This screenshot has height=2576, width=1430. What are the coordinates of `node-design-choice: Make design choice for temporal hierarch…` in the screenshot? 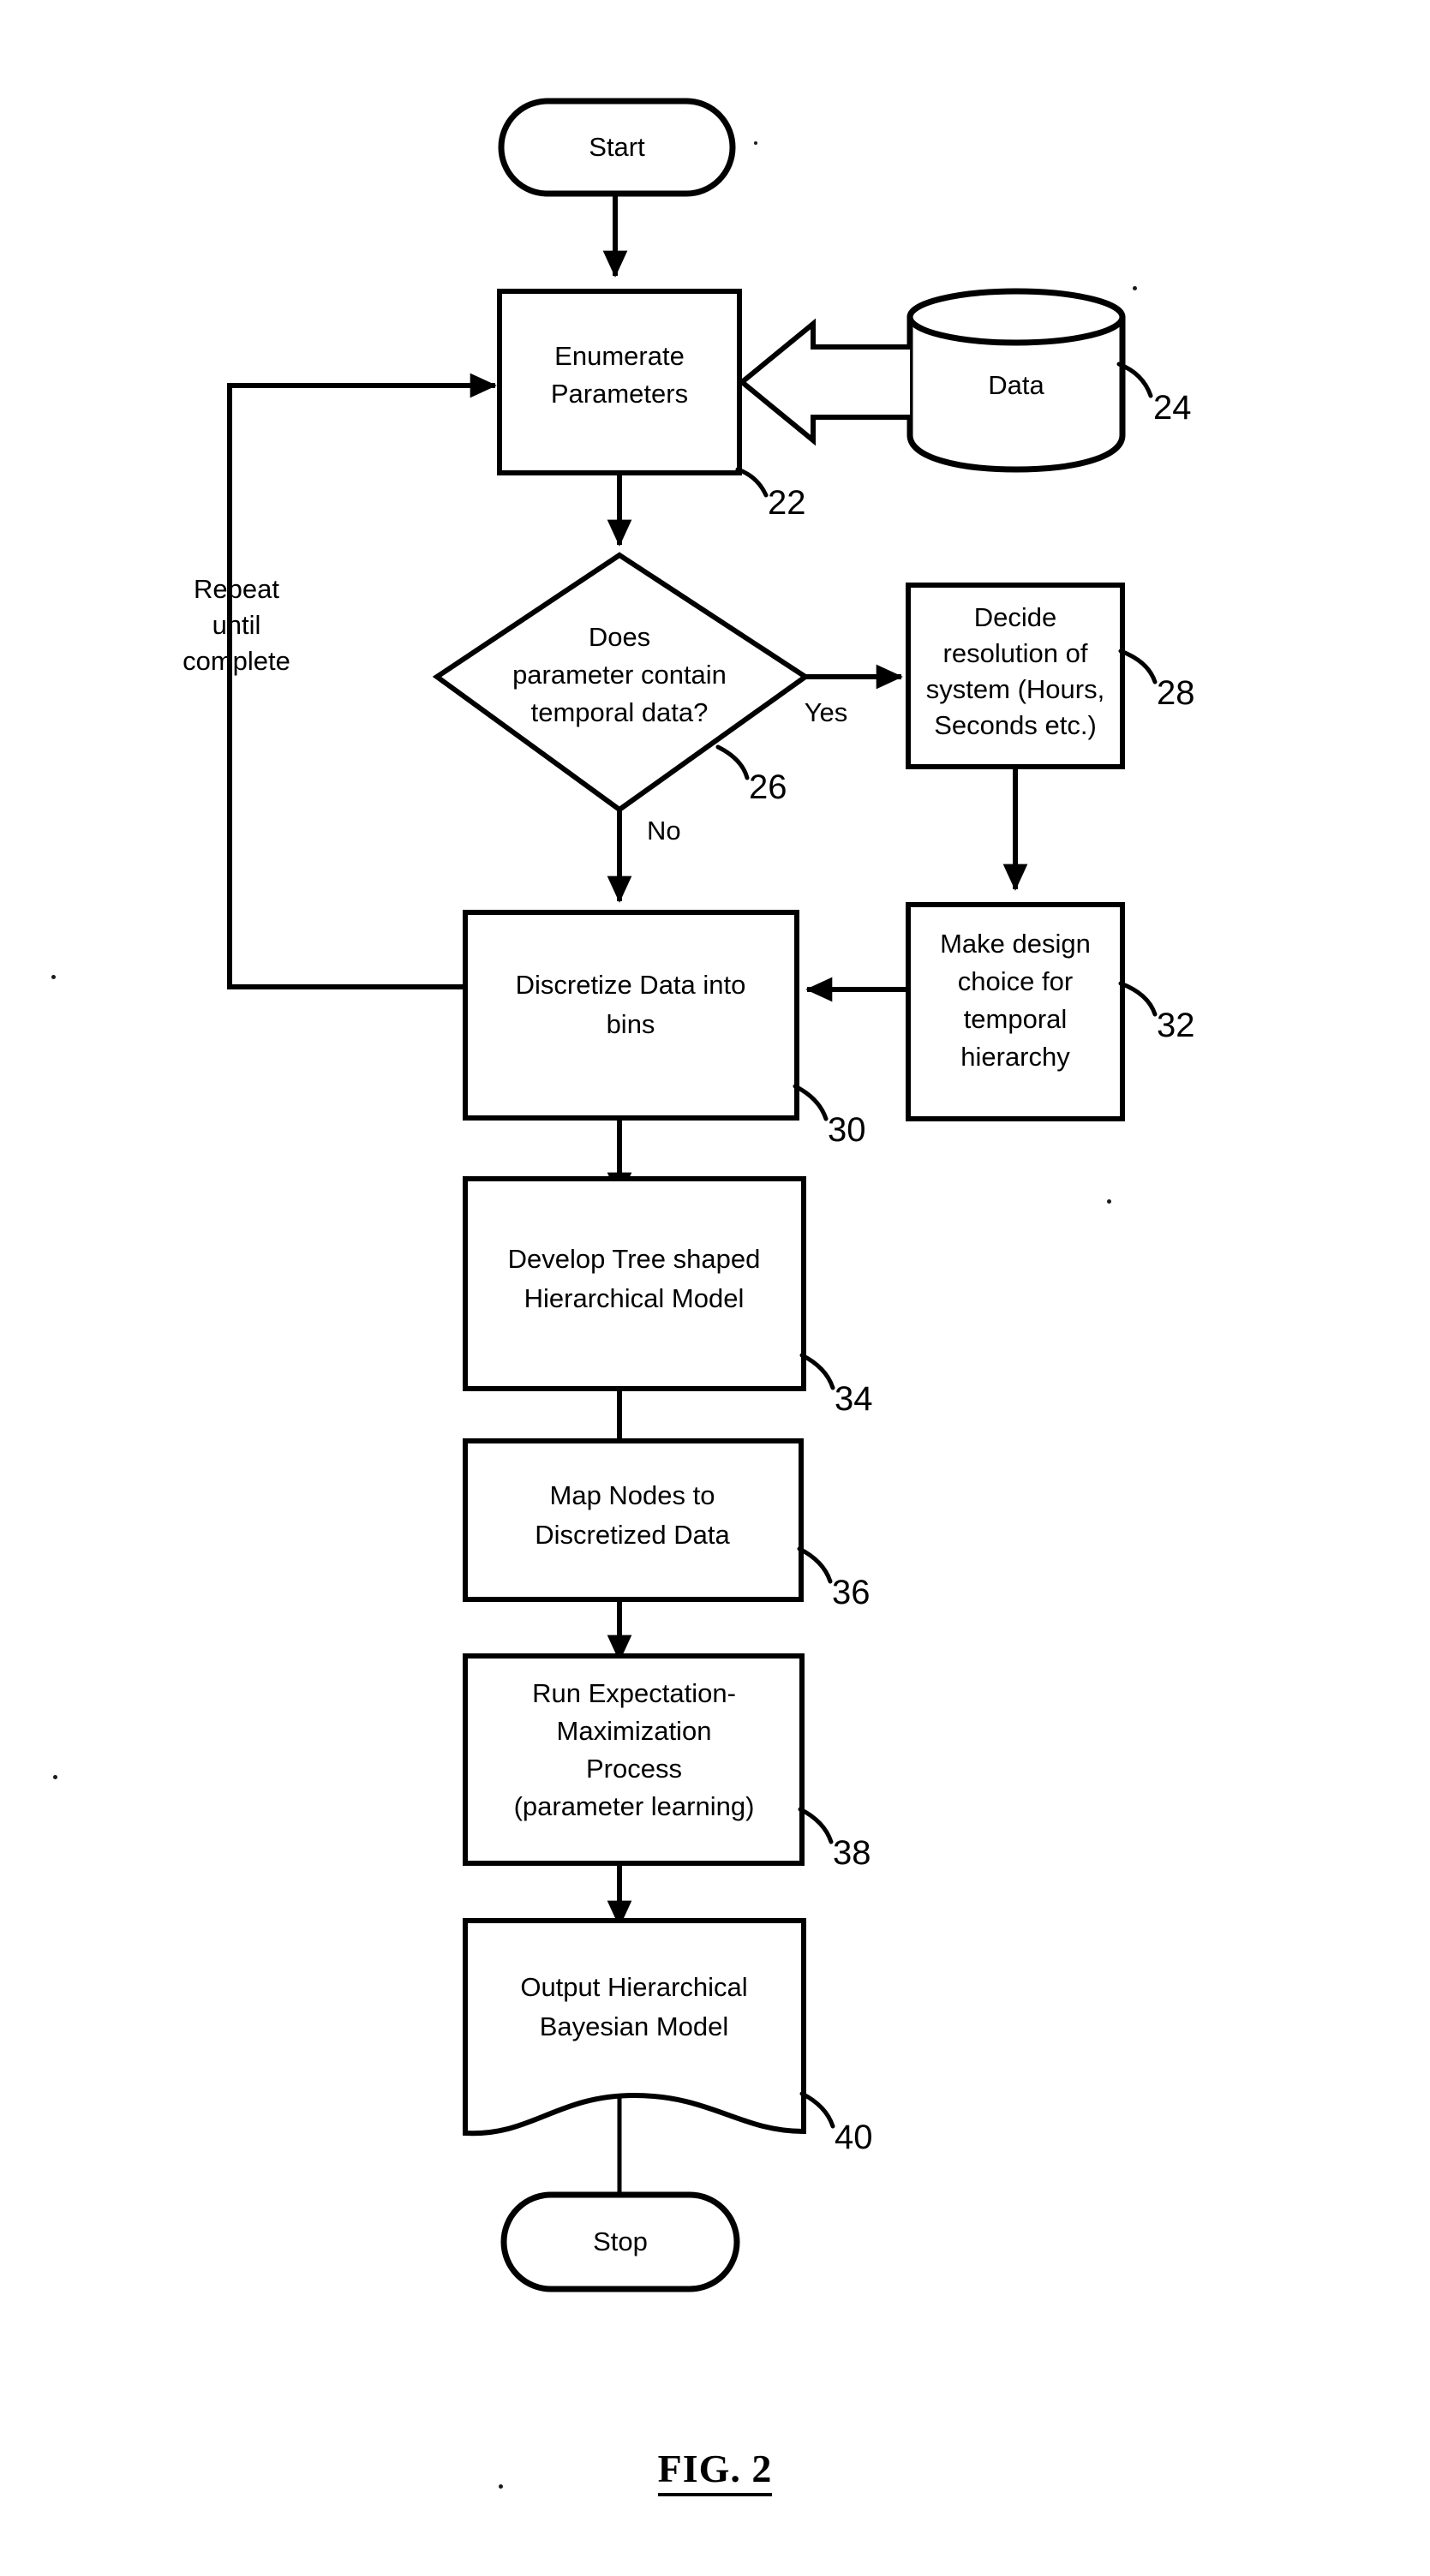 It's located at (1015, 1012).